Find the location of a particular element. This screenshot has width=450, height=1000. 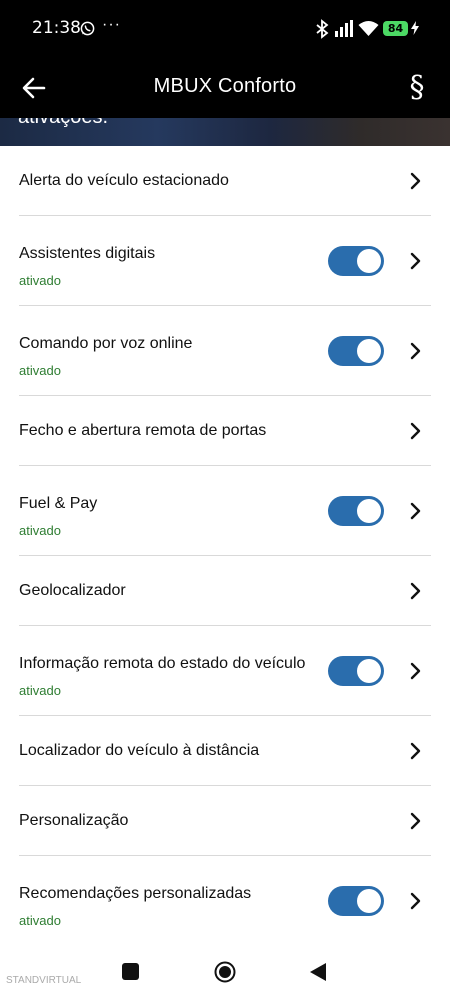

system-nav-bar is located at coordinates (225, 972).